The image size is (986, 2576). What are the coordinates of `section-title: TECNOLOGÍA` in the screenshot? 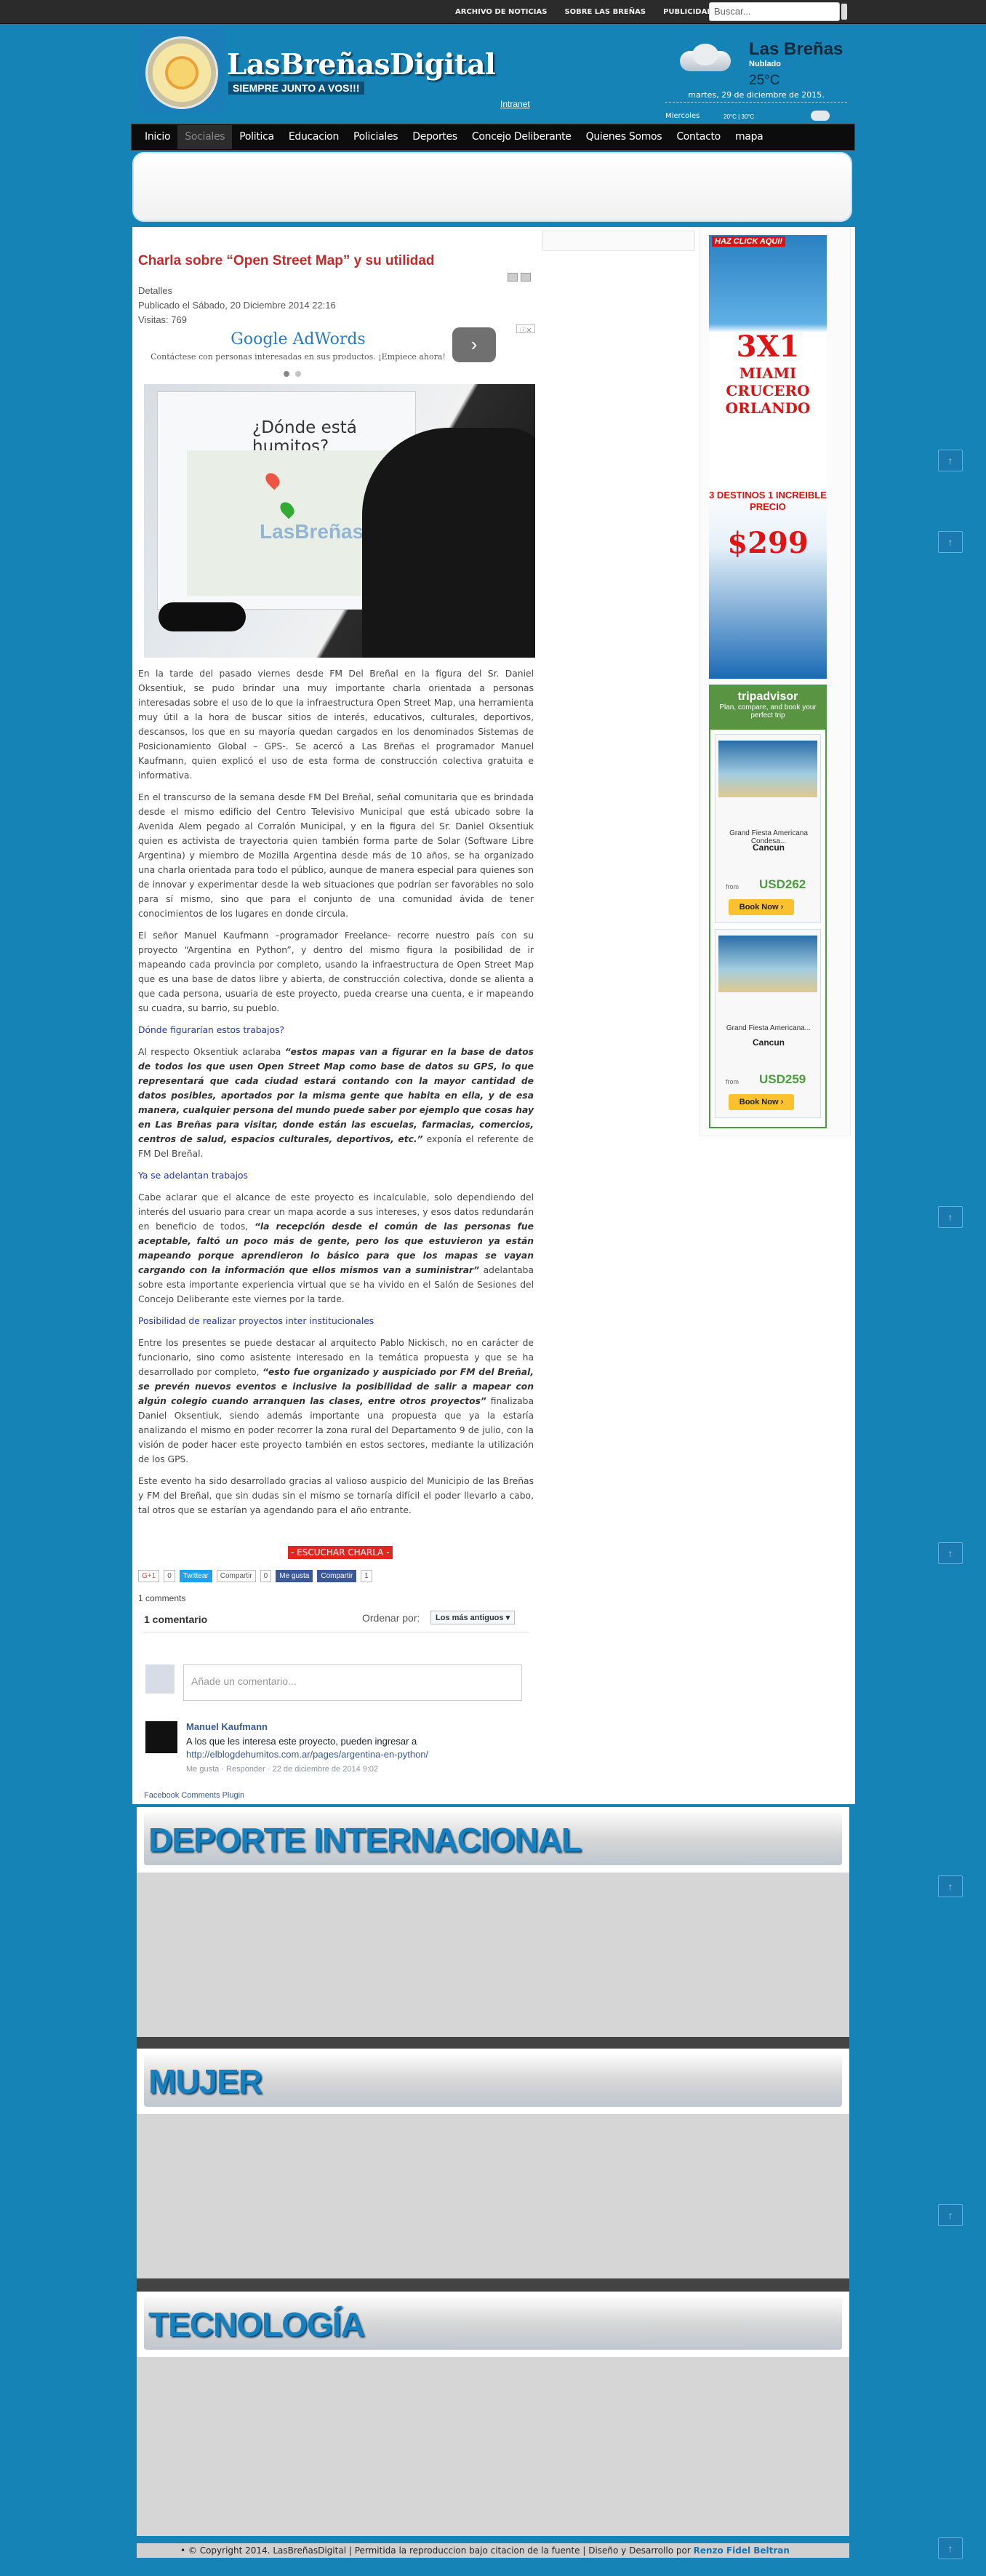 It's located at (256, 2324).